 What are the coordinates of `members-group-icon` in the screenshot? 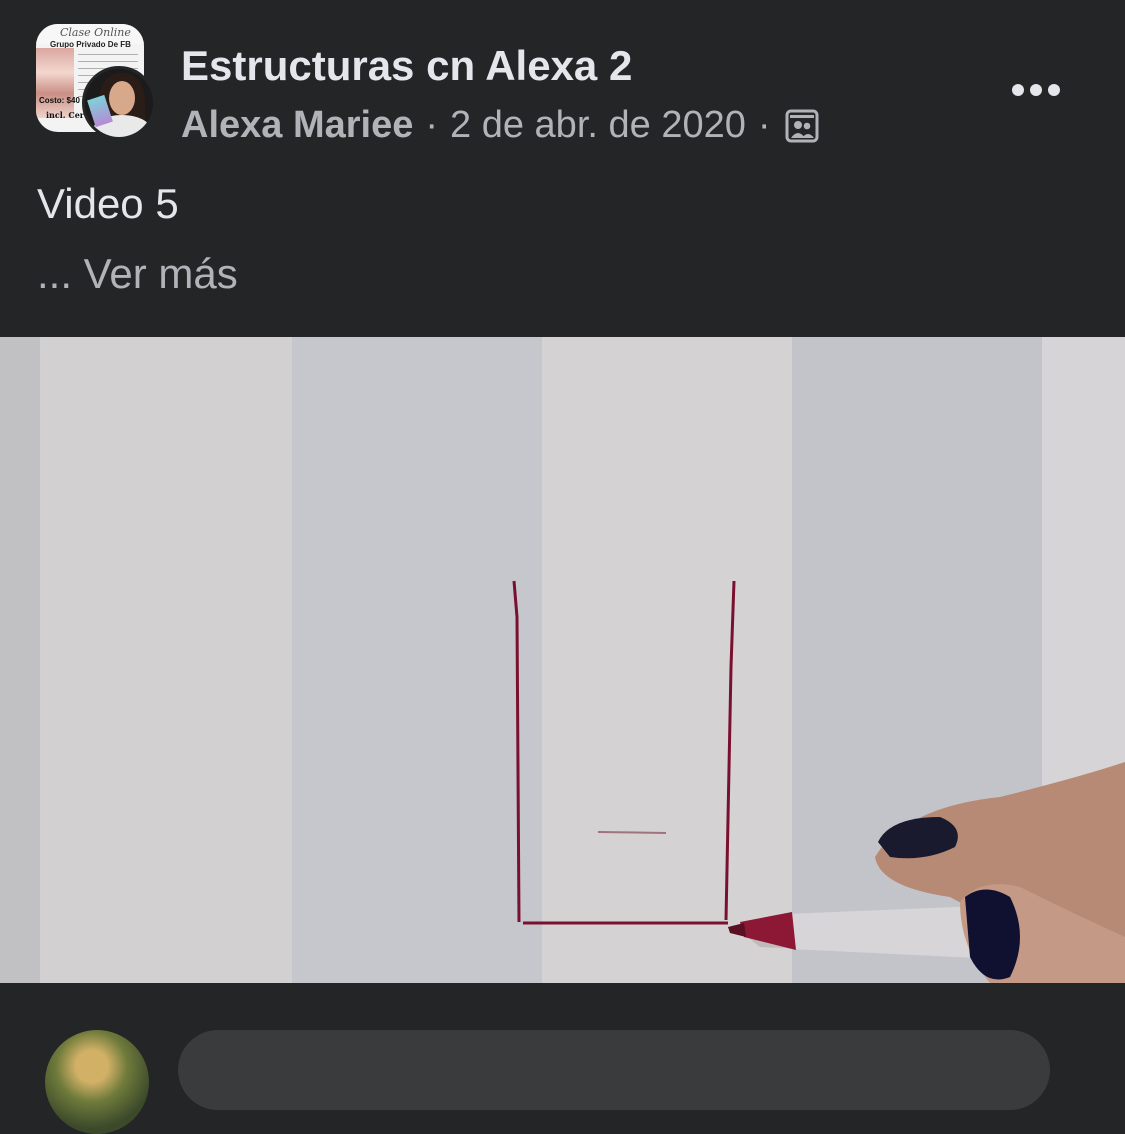 It's located at (802, 126).